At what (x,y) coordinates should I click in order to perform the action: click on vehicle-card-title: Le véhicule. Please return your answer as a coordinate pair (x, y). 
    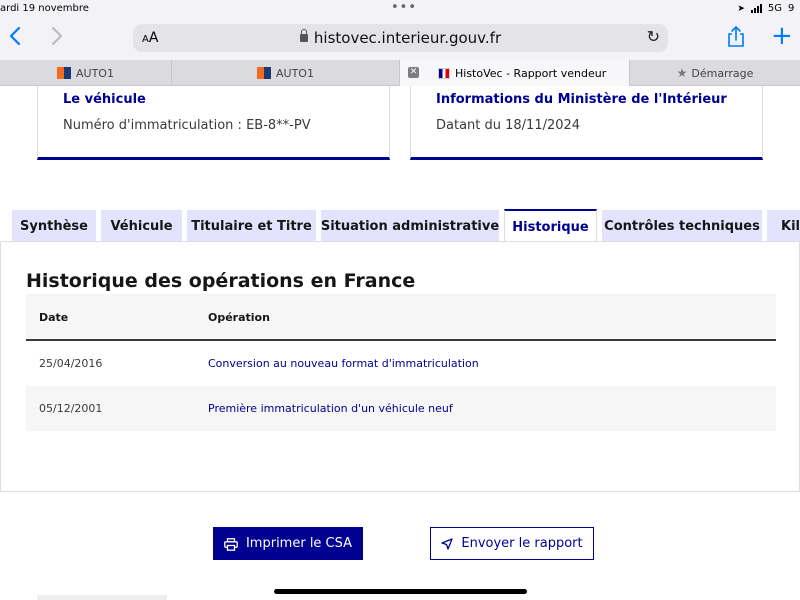
    Looking at the image, I should click on (104, 99).